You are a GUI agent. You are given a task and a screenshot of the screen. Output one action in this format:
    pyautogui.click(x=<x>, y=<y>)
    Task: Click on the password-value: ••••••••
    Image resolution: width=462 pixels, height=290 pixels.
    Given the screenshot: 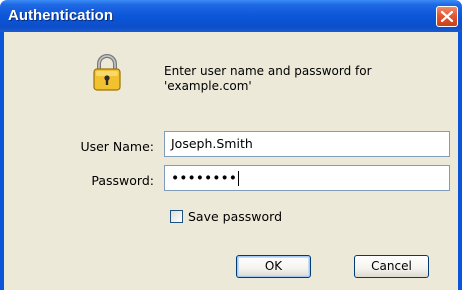 What is the action you would take?
    pyautogui.click(x=204, y=178)
    